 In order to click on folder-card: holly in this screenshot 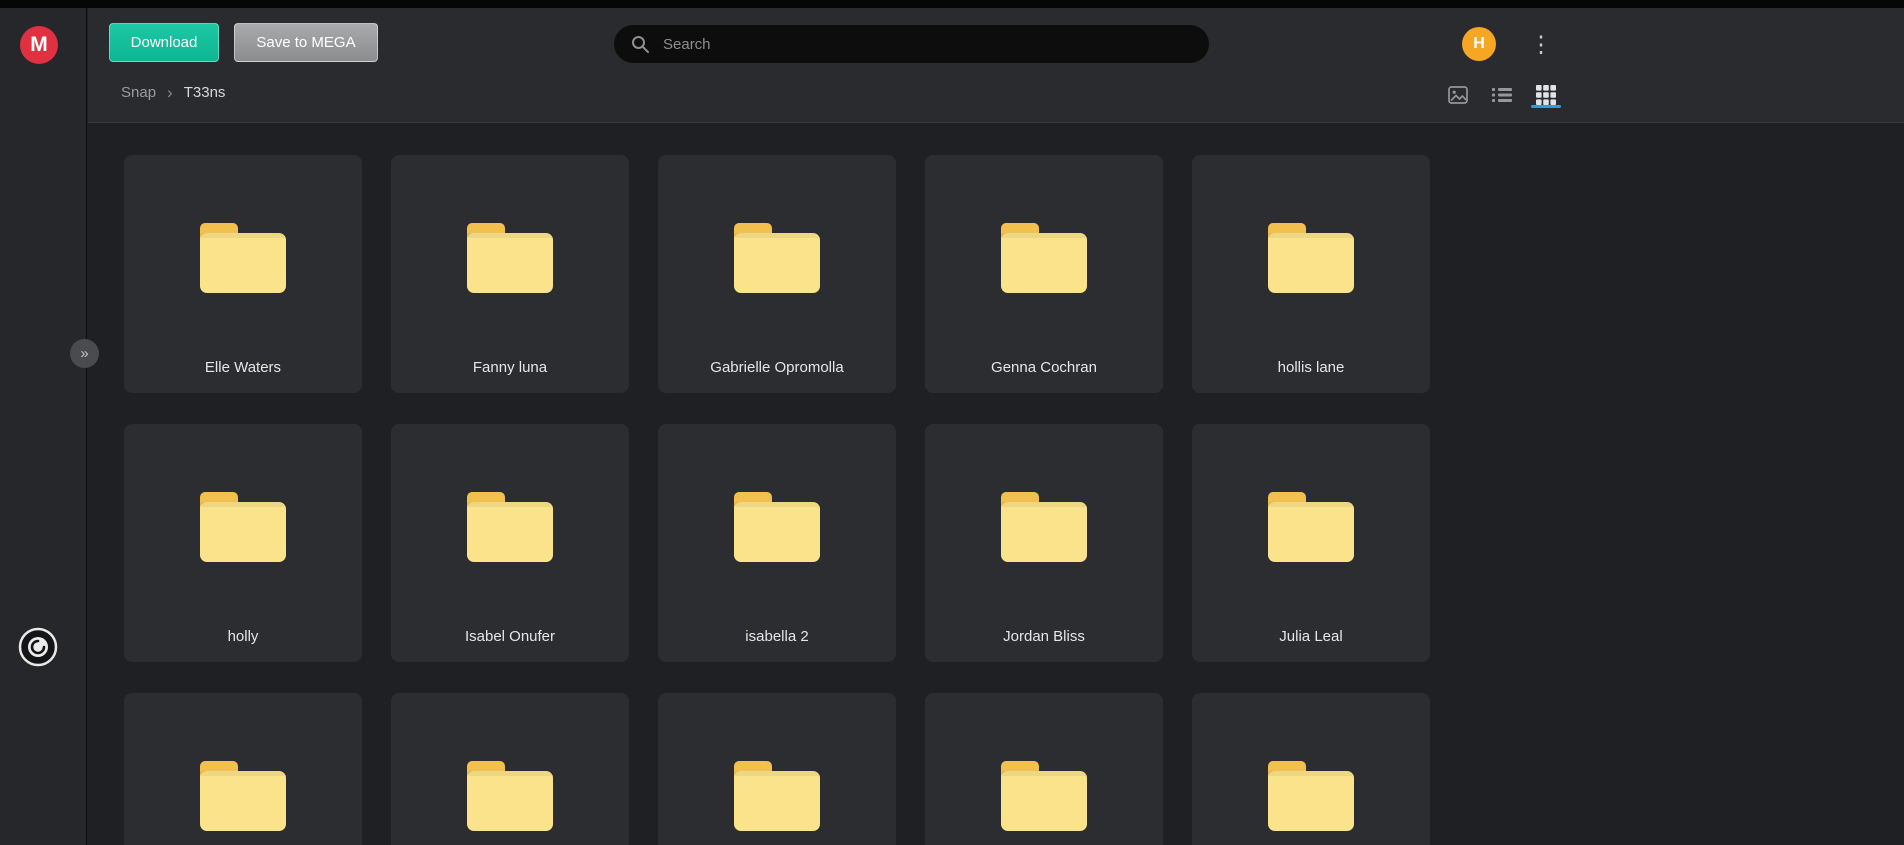, I will do `click(243, 543)`.